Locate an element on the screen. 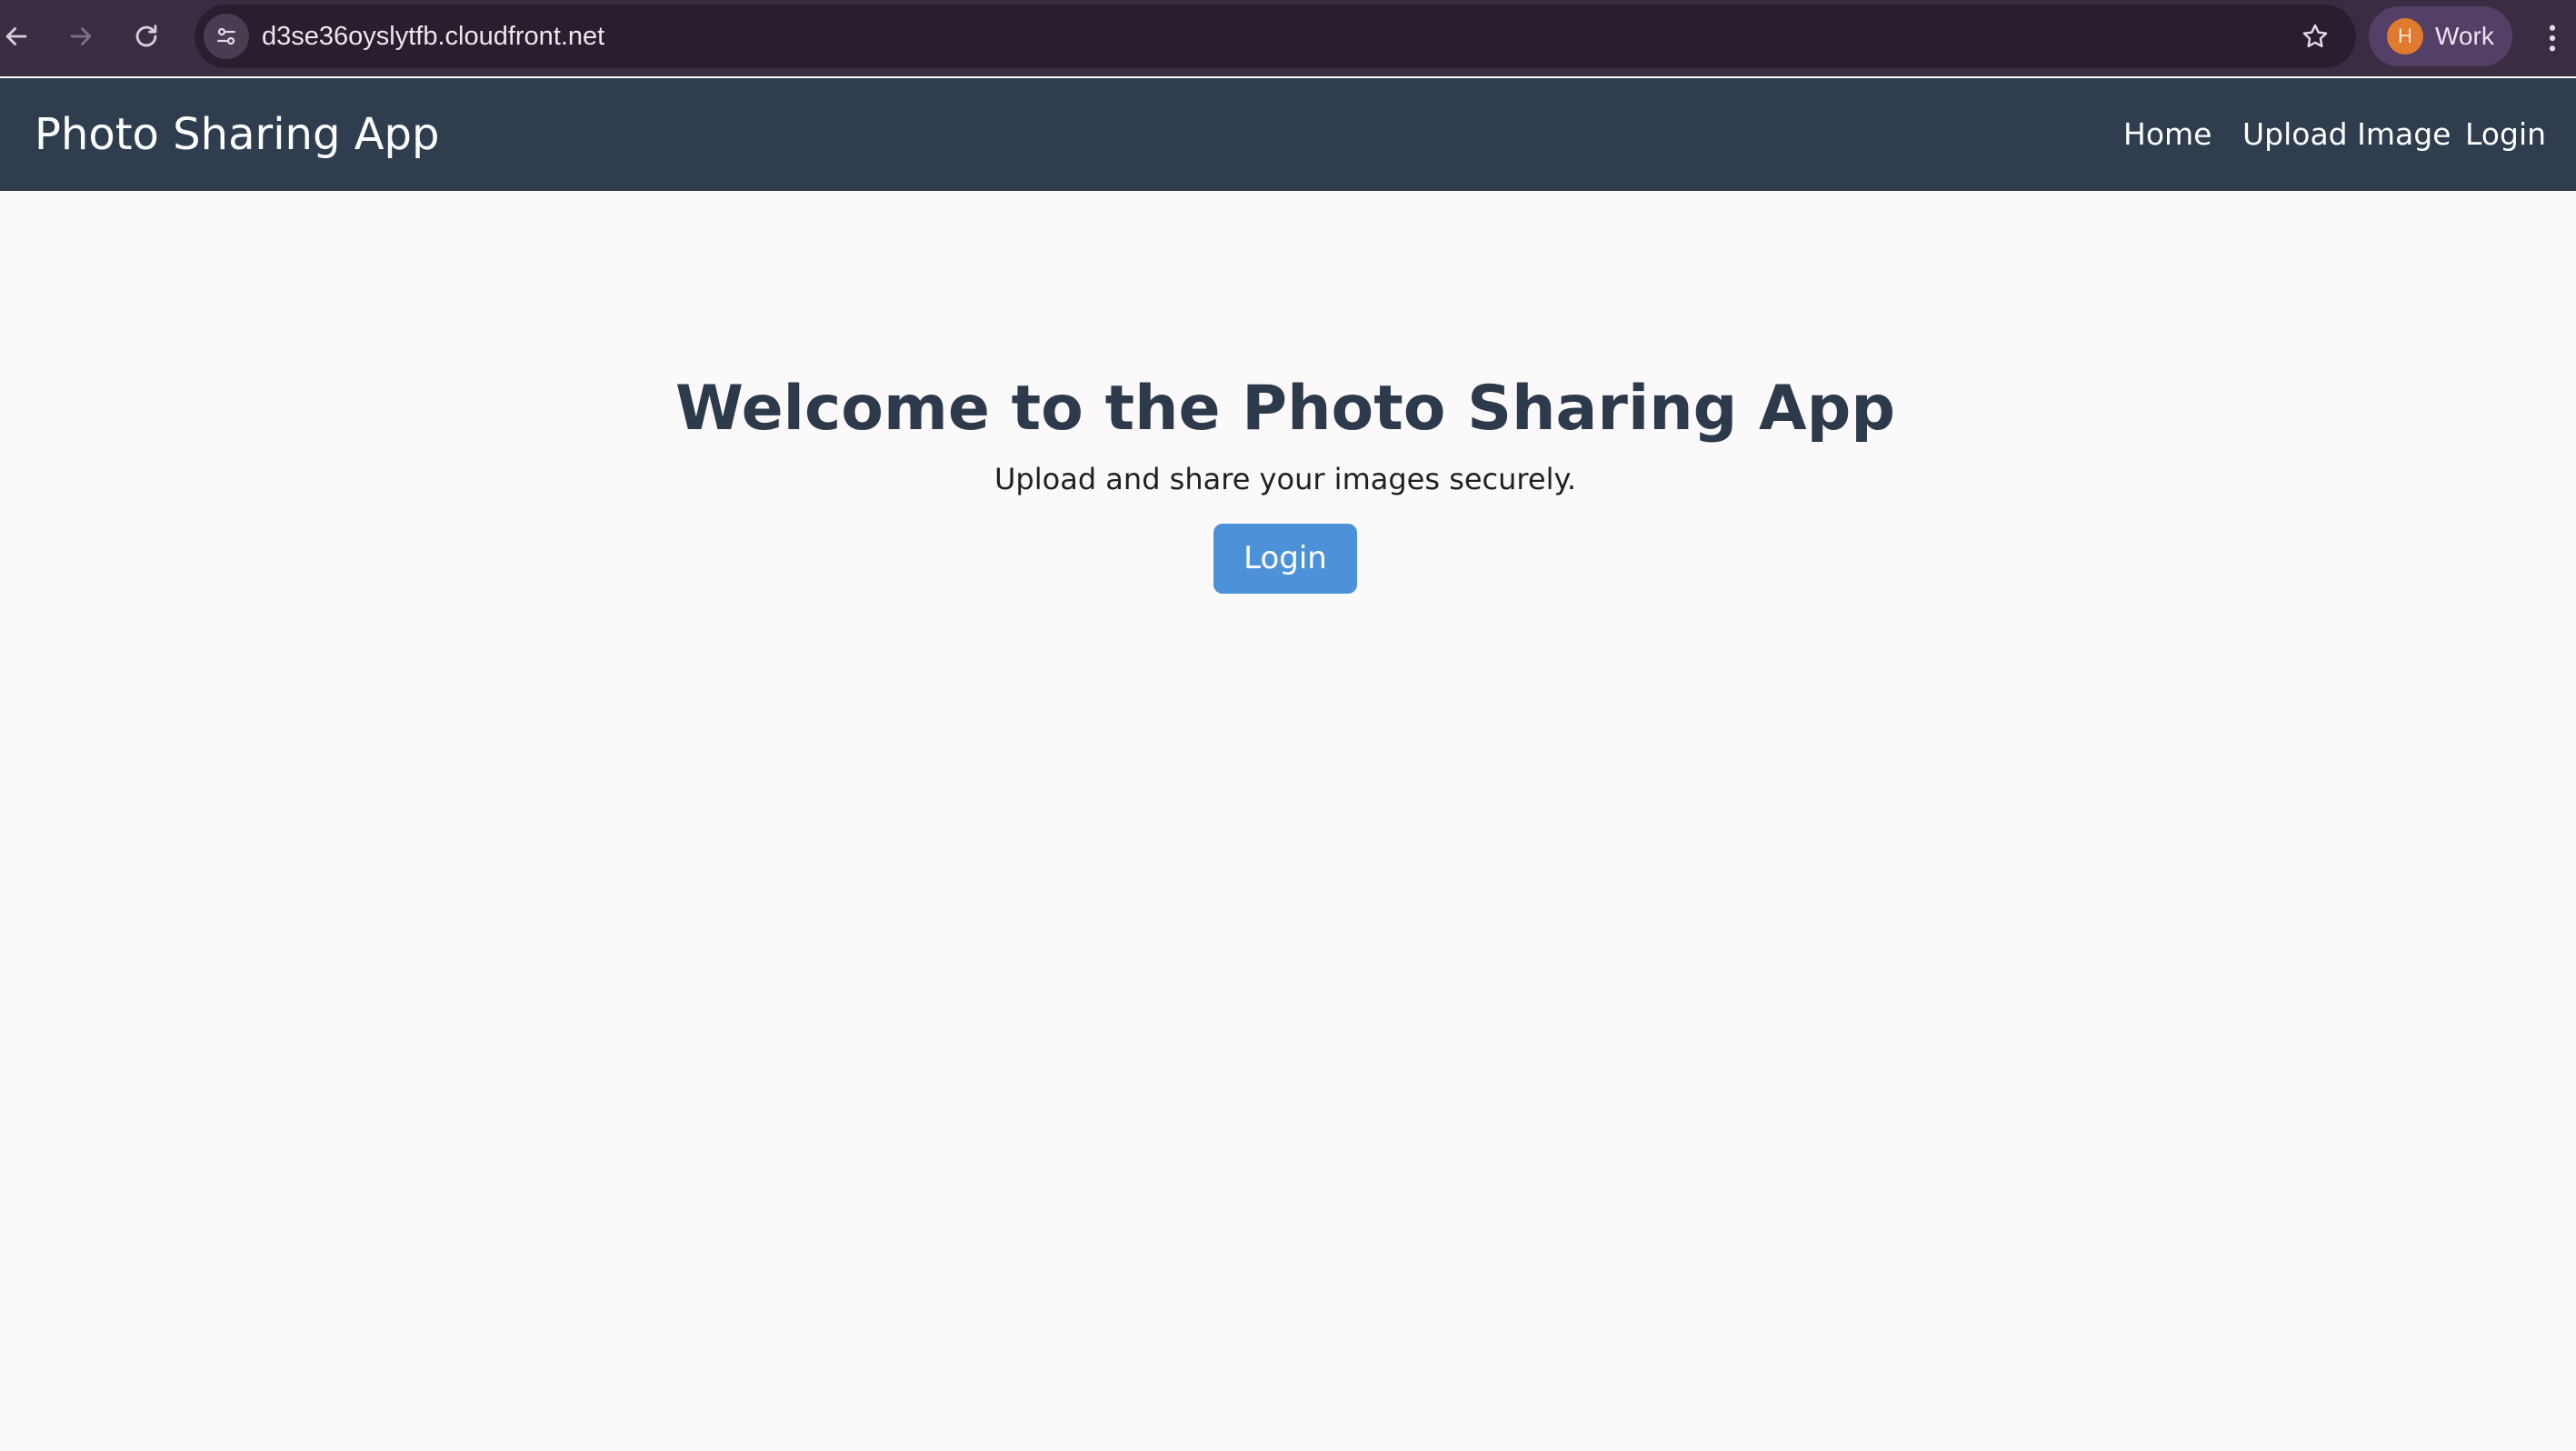 The width and height of the screenshot is (2576, 1451). back-button is located at coordinates (22, 36).